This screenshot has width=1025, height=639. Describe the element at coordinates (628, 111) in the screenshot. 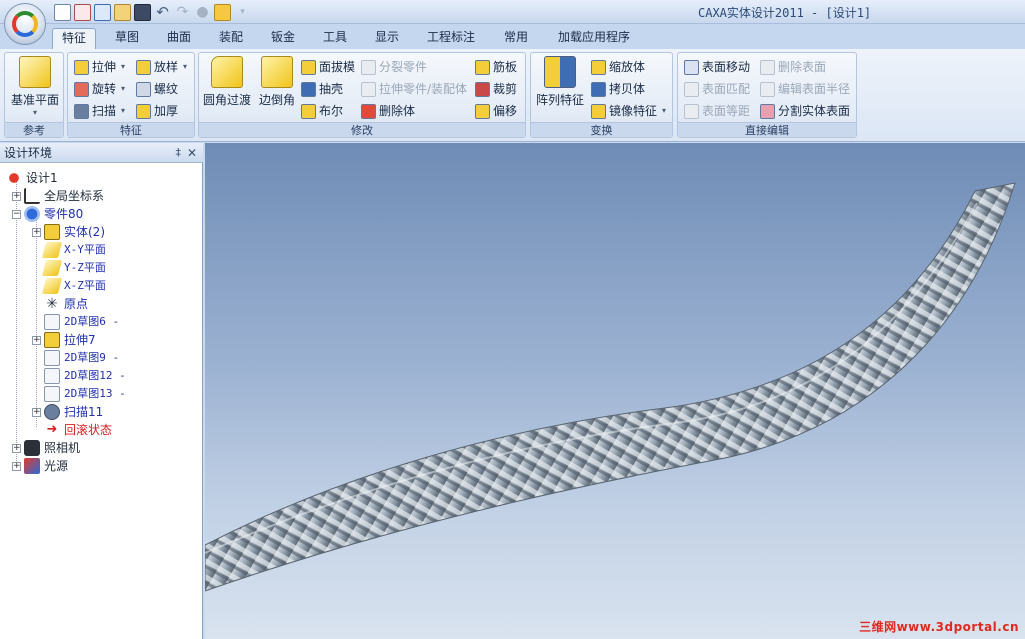

I see `mirror-feature-button: 镜像特征 ▾` at that location.